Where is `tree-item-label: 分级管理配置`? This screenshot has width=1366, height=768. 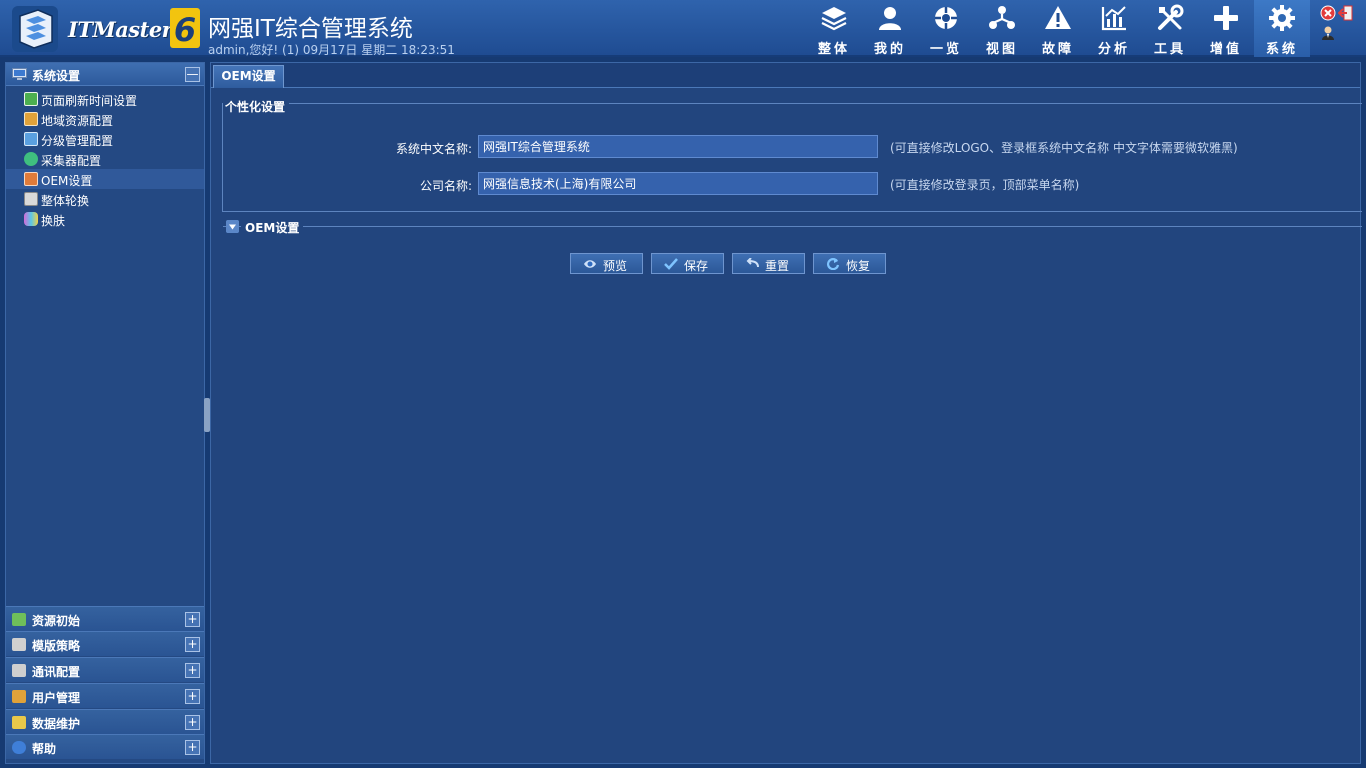
tree-item-label: 分级管理配置 is located at coordinates (77, 141).